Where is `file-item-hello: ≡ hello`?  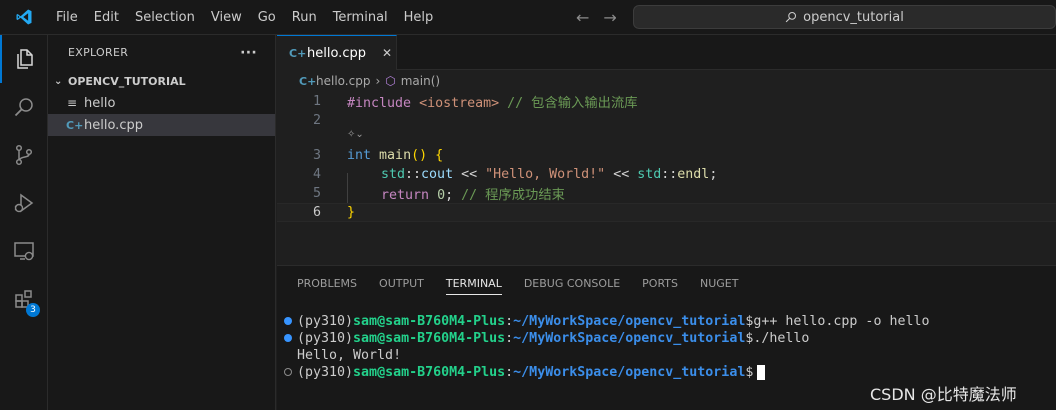 file-item-hello: ≡ hello is located at coordinates (161, 103).